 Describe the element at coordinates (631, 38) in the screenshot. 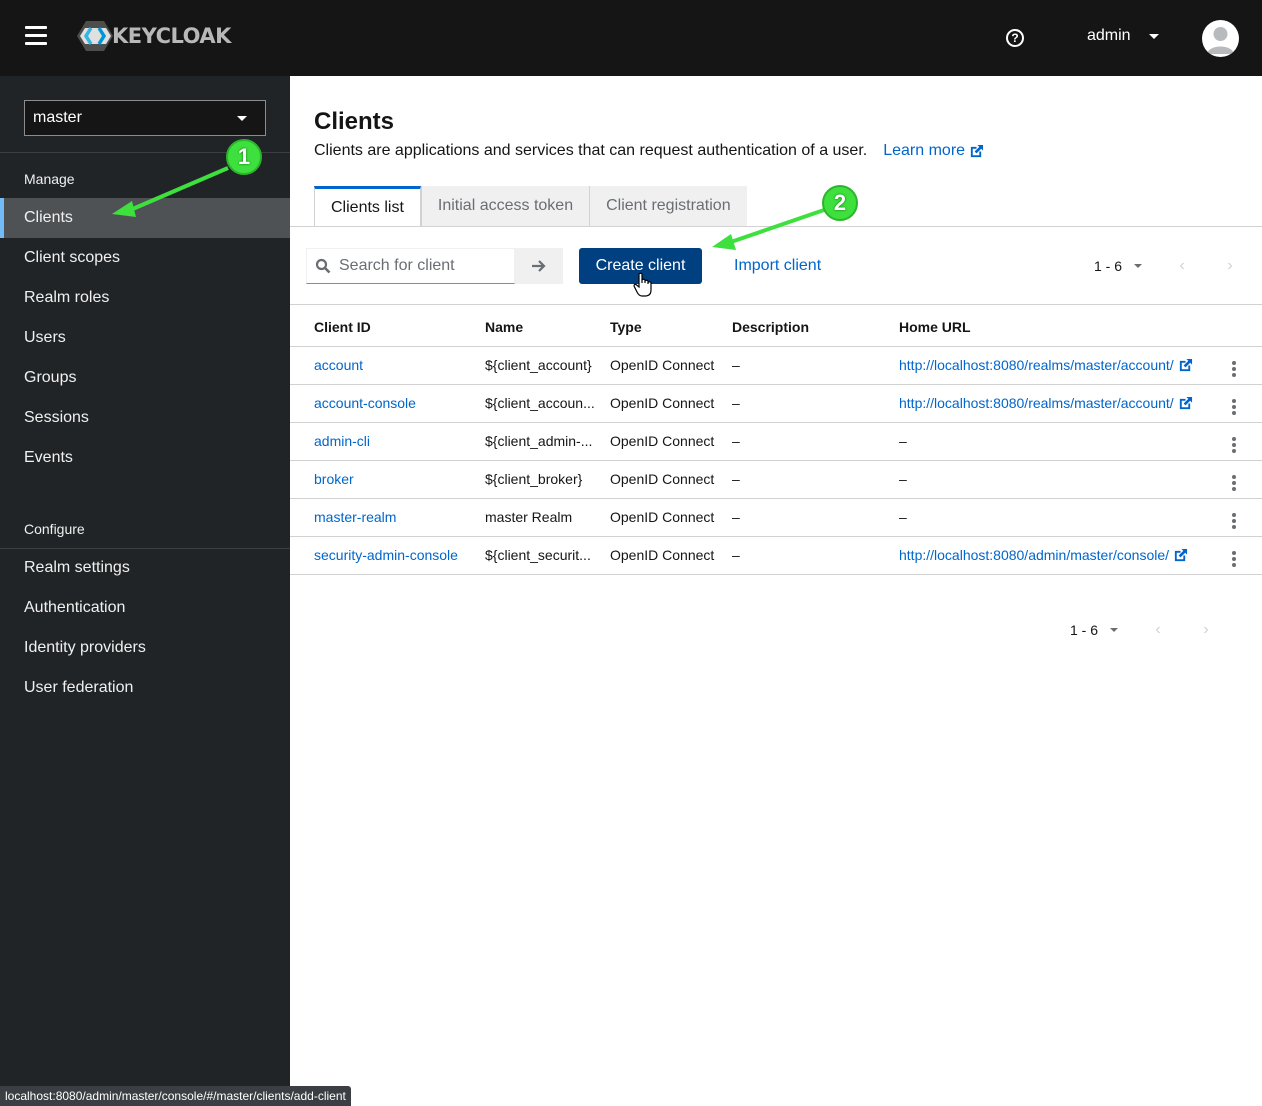

I see `masthead: KEYCLOAK ? admin` at that location.